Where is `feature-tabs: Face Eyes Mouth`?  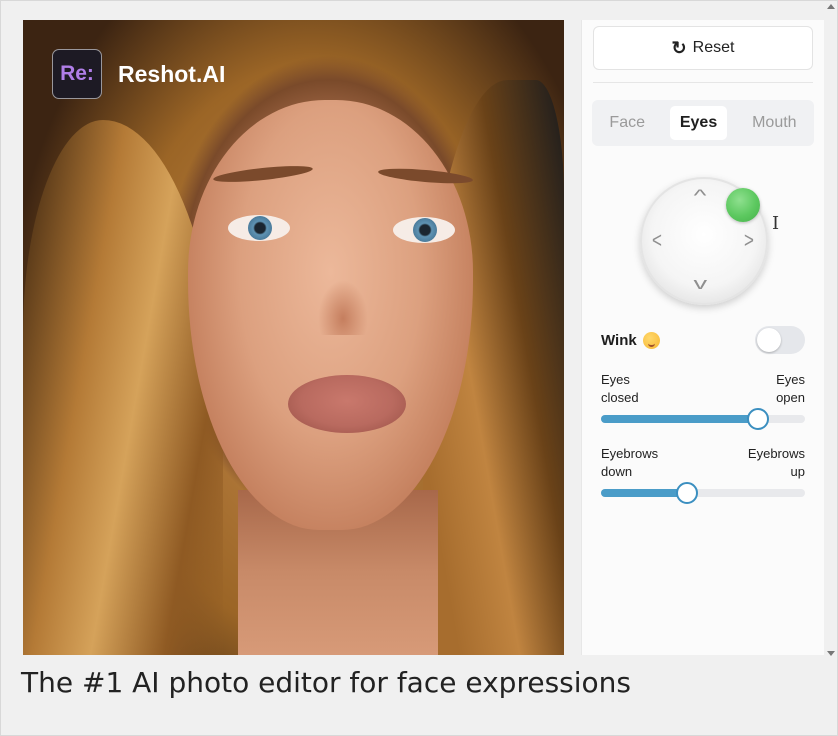
feature-tabs: Face Eyes Mouth is located at coordinates (703, 123).